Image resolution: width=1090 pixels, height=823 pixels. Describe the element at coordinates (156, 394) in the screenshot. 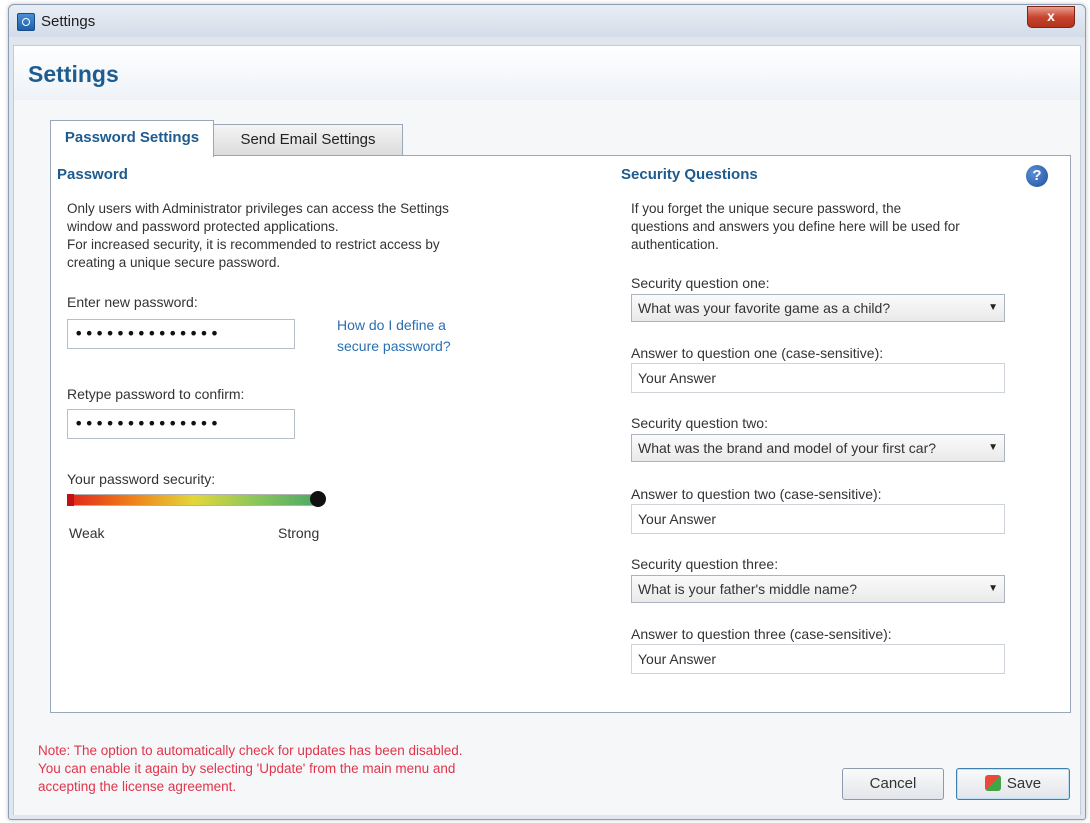

I see `retype-password-label: Retype password to confirm:` at that location.